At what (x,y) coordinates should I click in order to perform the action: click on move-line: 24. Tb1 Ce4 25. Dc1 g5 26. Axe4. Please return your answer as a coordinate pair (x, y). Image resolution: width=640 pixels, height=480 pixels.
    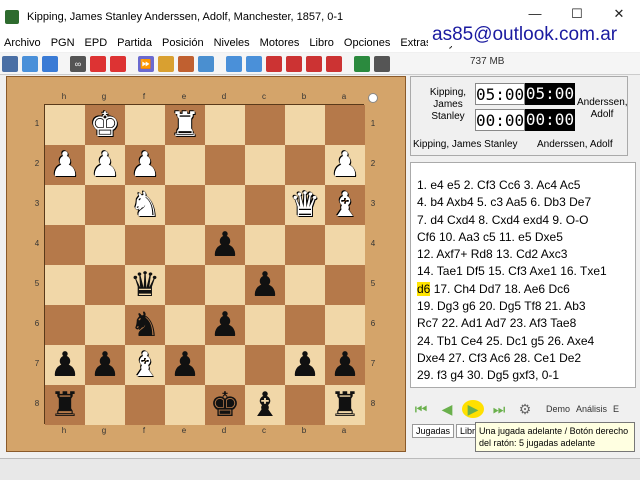
    Looking at the image, I should click on (523, 341).